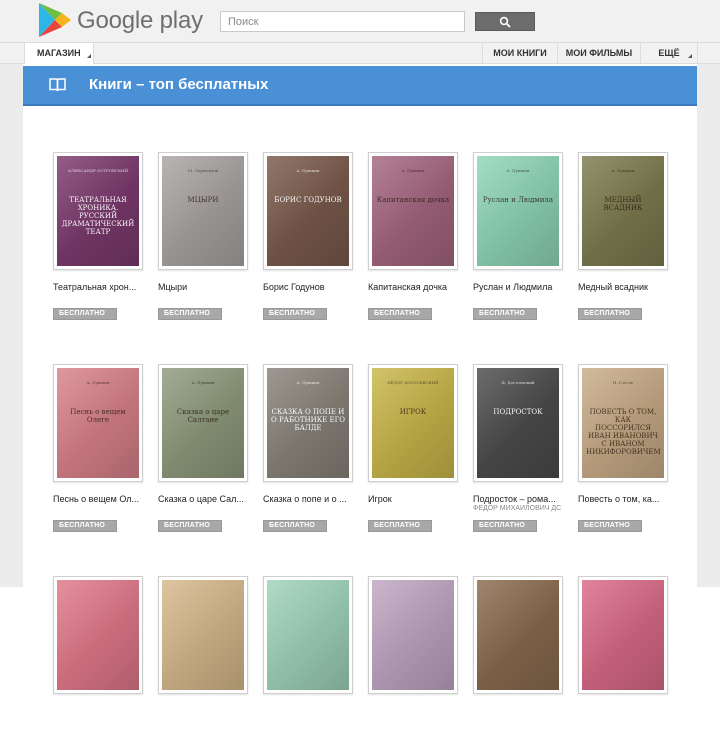 The height and width of the screenshot is (746, 720). What do you see at coordinates (203, 416) in the screenshot?
I see `cover-title-text: Сказка о царе Салтане` at bounding box center [203, 416].